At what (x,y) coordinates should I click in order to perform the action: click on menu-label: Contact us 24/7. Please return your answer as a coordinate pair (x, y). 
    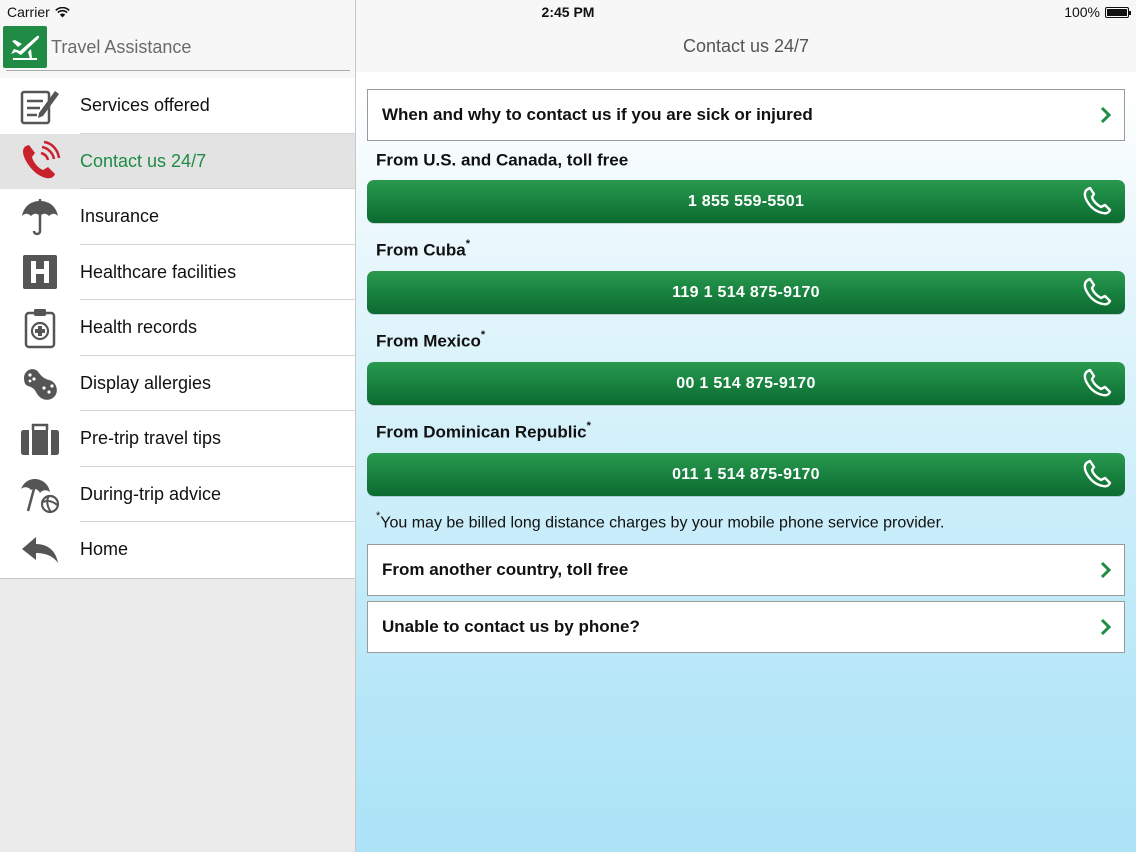
    Looking at the image, I should click on (143, 160).